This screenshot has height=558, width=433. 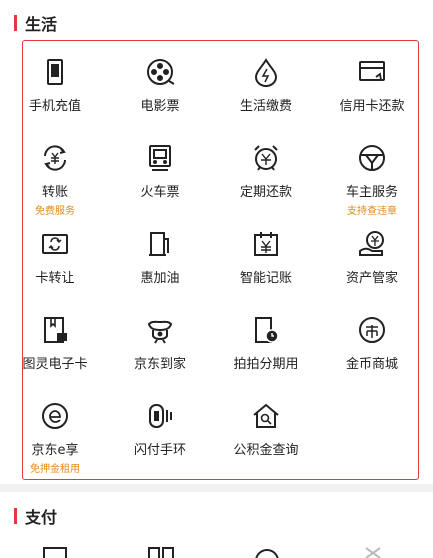 I want to click on service-item-phone-recharge: 手机充值, so click(x=55, y=85).